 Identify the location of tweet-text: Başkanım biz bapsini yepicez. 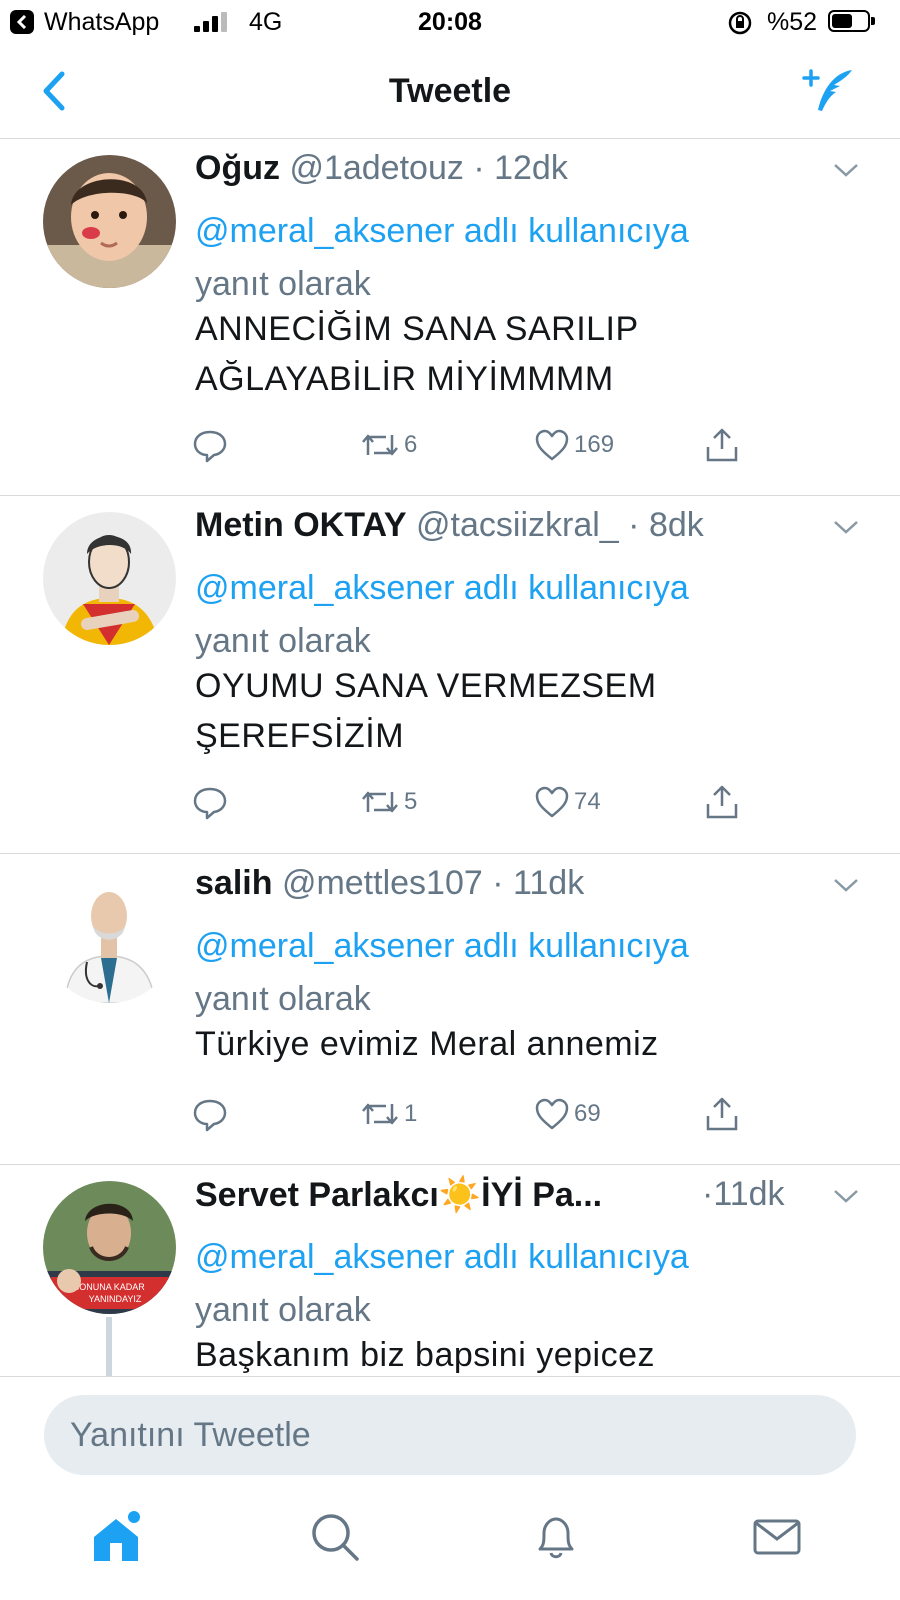
(425, 1355).